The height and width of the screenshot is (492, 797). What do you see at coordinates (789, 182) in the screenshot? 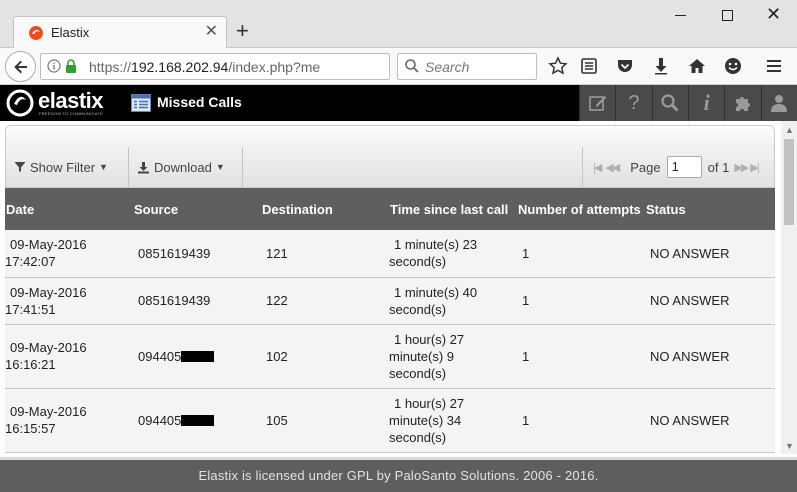
I see `scroll-thumb` at bounding box center [789, 182].